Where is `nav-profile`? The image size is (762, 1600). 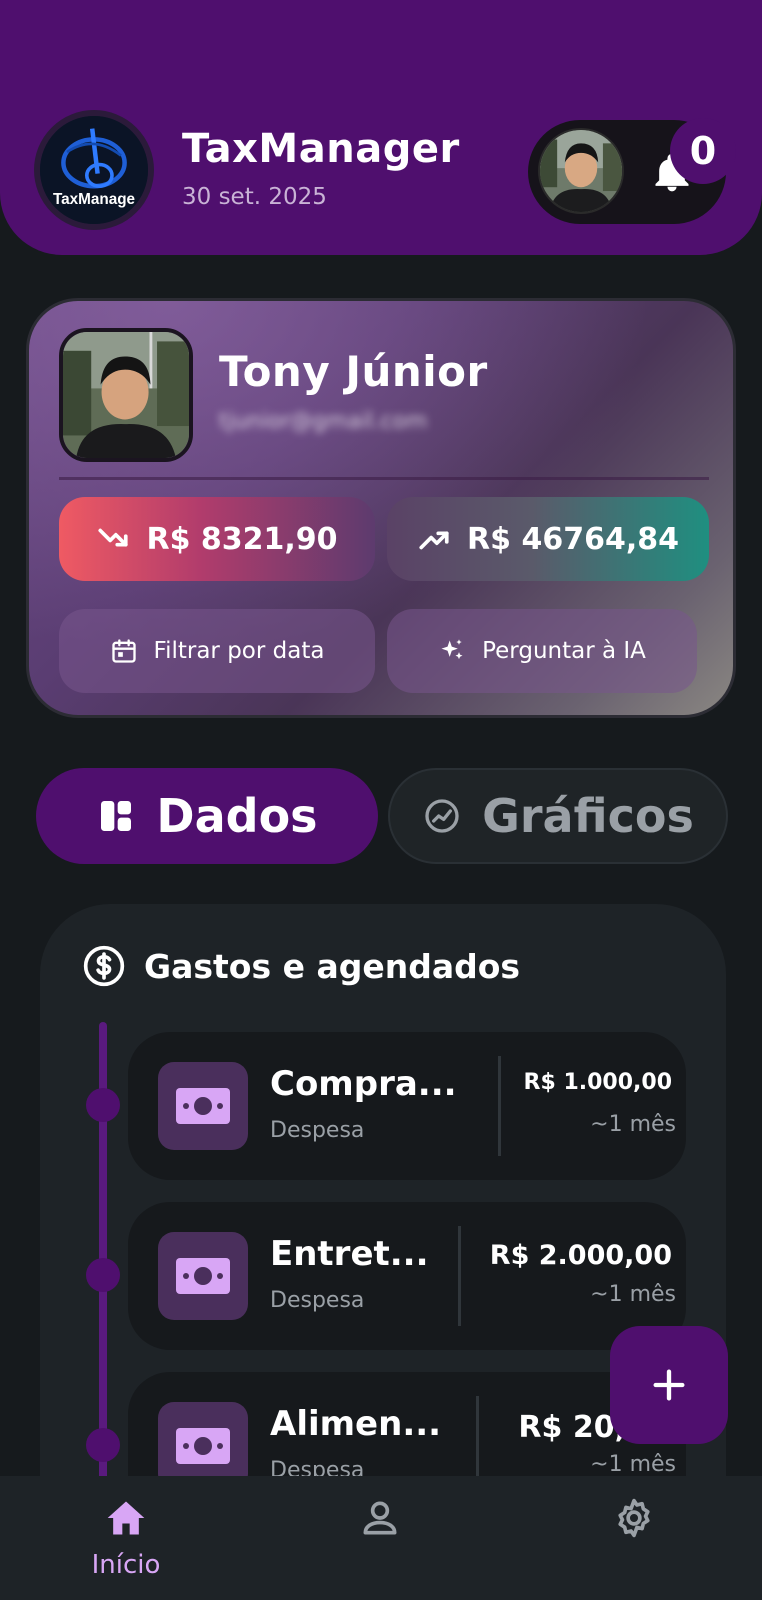
nav-profile is located at coordinates (380, 1544).